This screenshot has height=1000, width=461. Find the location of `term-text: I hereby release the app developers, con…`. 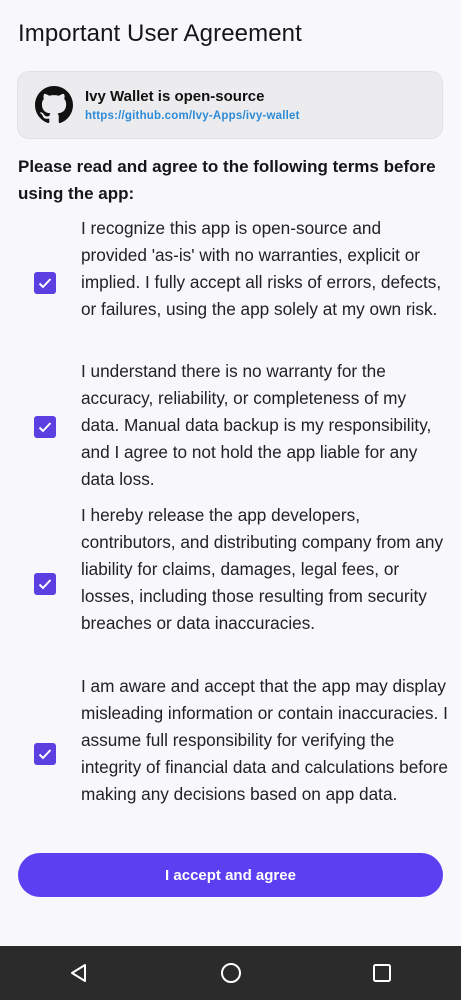

term-text: I hereby release the app developers, con… is located at coordinates (262, 569).